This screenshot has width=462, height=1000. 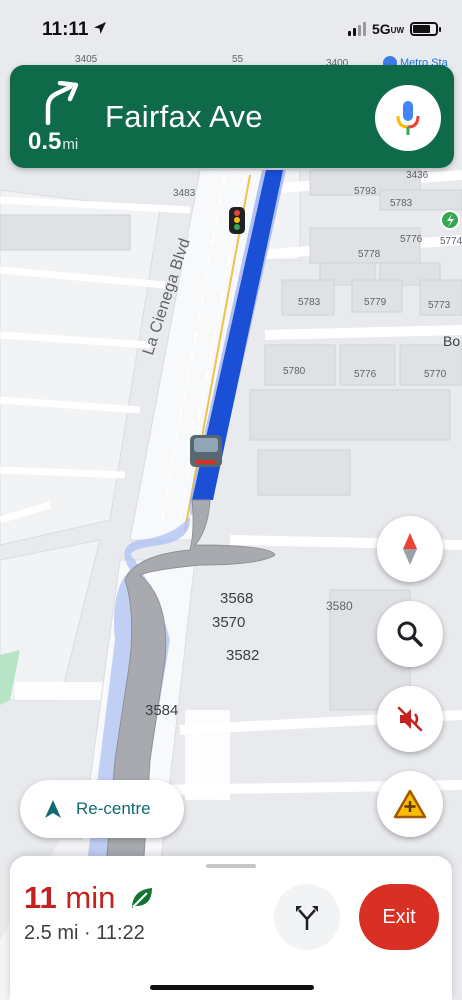 What do you see at coordinates (356, 29) in the screenshot?
I see `cellular-signal-icon` at bounding box center [356, 29].